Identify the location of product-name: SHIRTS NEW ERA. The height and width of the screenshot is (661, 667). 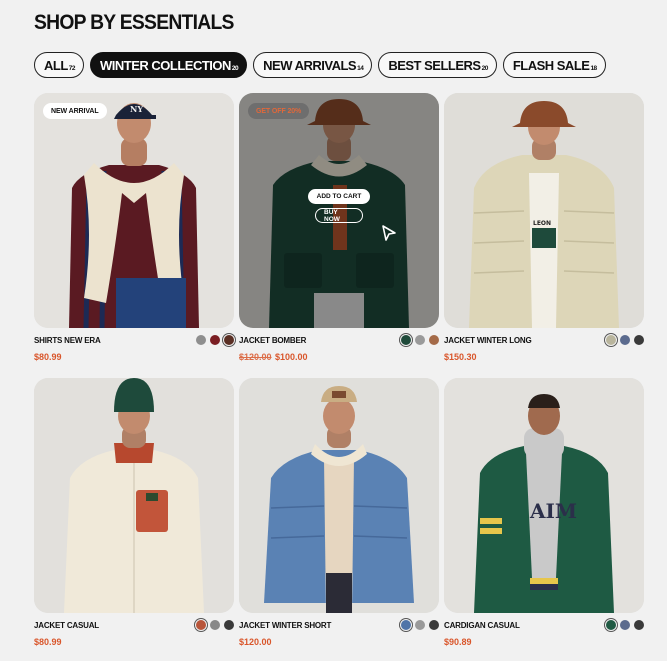
(67, 340).